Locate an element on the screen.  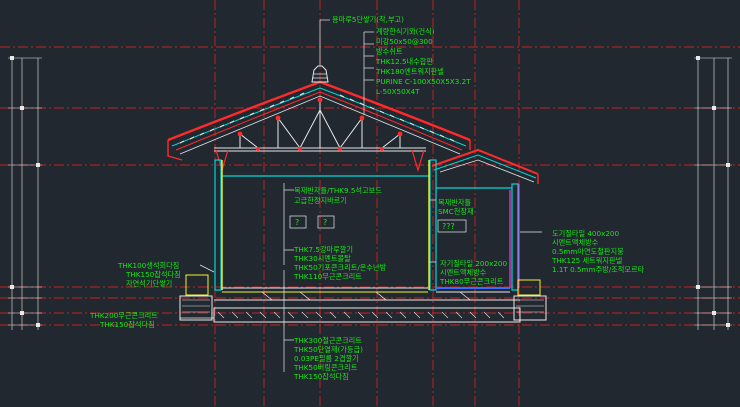
roof-annotation: 방수쉬트 is located at coordinates (389, 51).